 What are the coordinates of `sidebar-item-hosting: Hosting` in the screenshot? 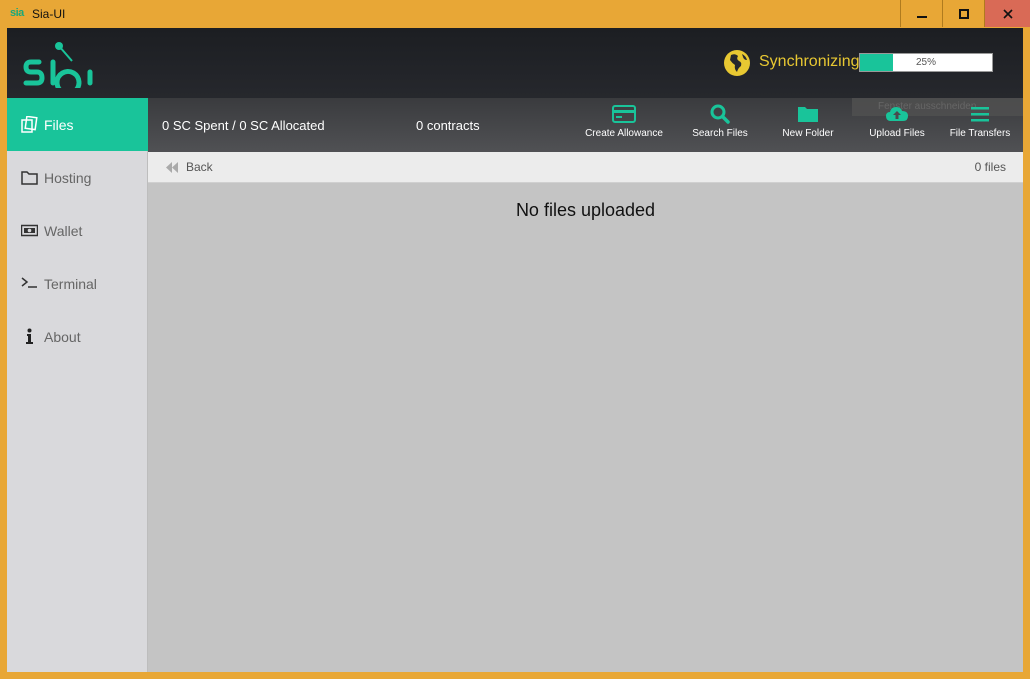 It's located at (77, 177).